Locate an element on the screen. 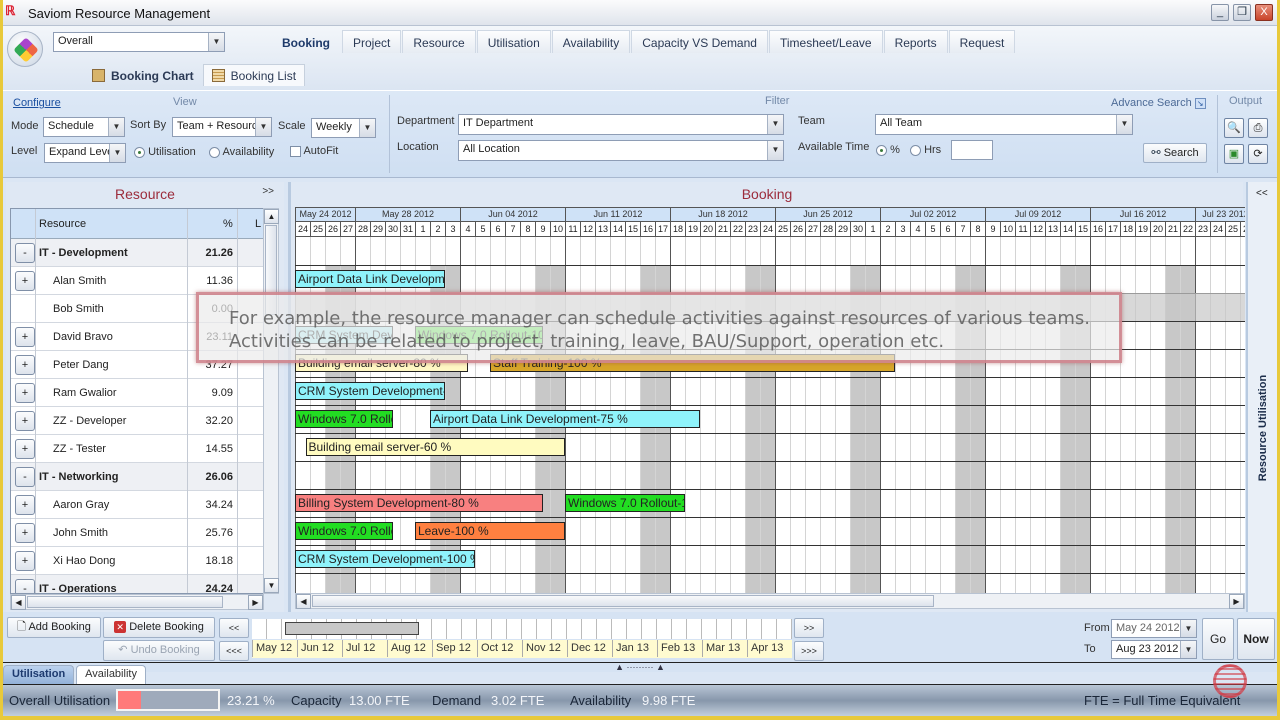 The image size is (1280, 720). resource-row: + Aaron Gray 34.24 is located at coordinates (137, 505).